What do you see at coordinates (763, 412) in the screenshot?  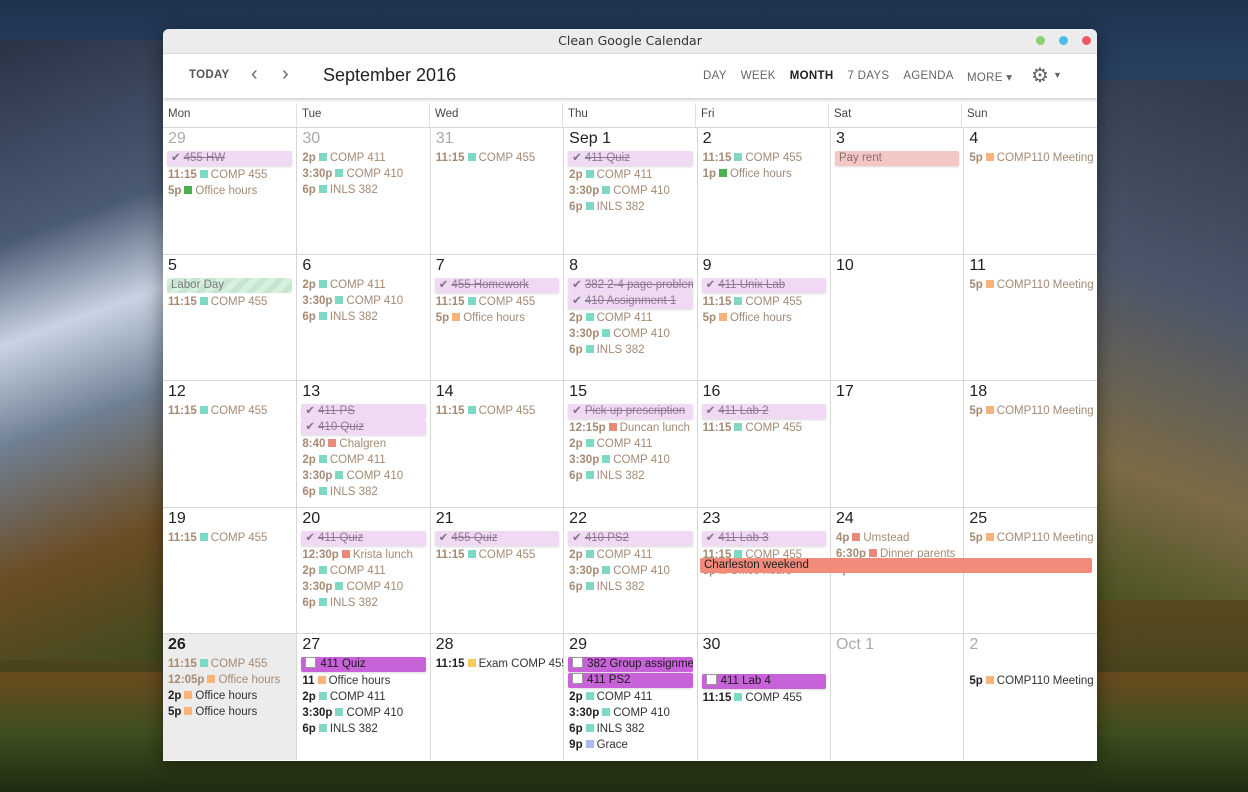 I see `completed-task: ✔ 411 Lab 2` at bounding box center [763, 412].